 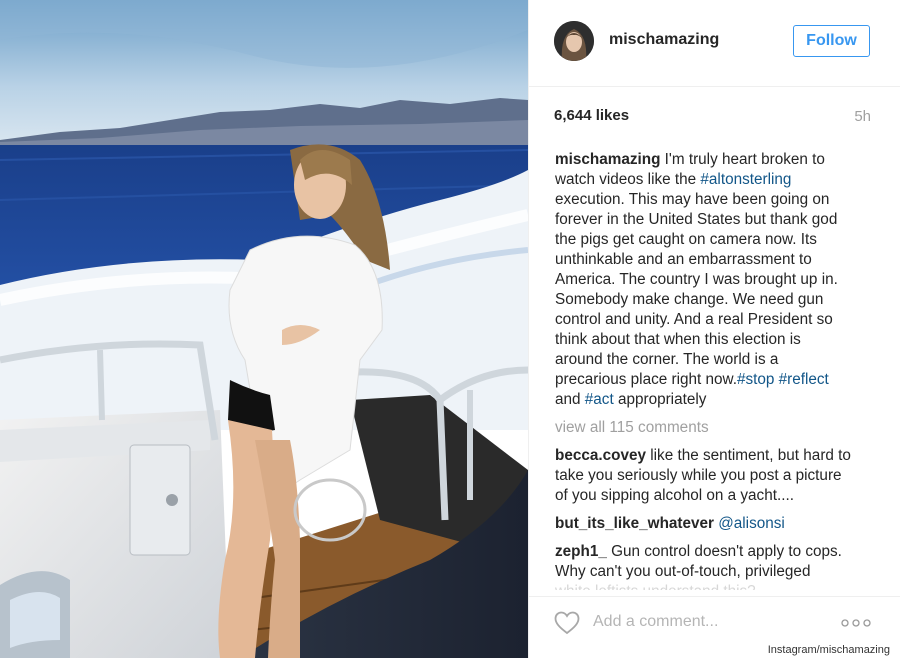 I want to click on comment-text: Gun control doesn't apply to cops., so click(x=724, y=551).